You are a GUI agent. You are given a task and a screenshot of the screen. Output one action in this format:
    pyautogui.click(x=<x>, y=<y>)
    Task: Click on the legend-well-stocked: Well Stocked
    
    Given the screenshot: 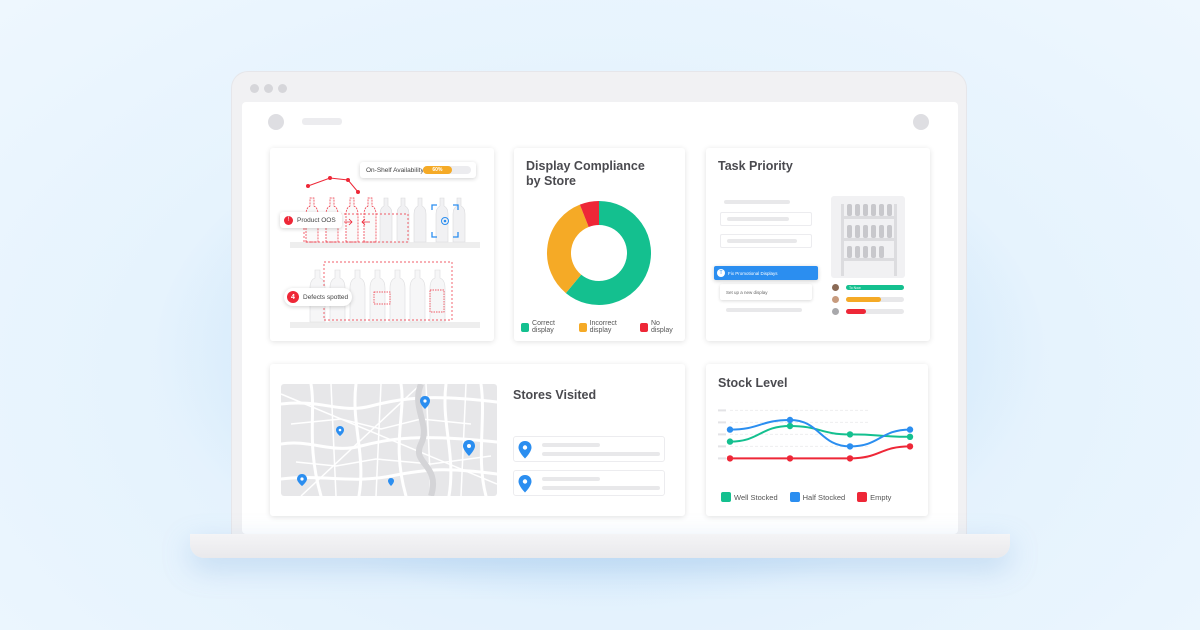 What is the action you would take?
    pyautogui.click(x=749, y=497)
    